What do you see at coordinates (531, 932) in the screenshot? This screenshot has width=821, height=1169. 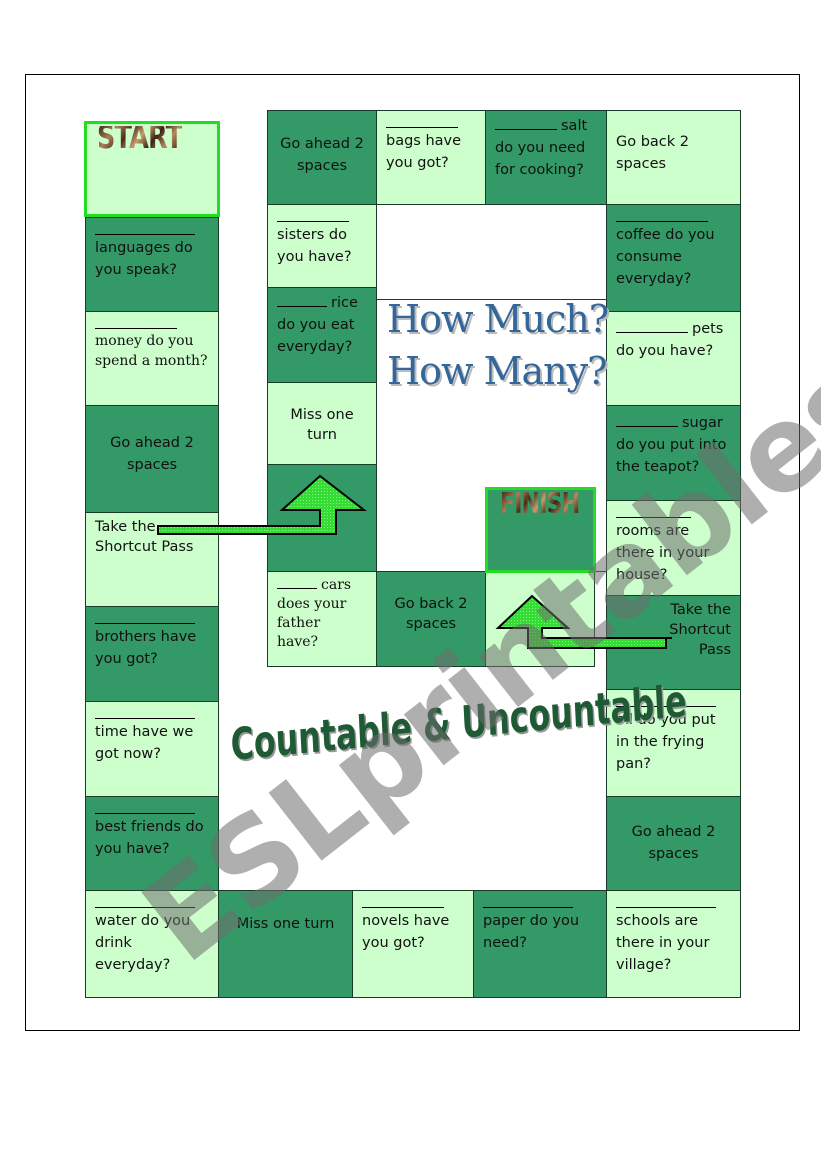 I see `square-text: paper do you need?` at bounding box center [531, 932].